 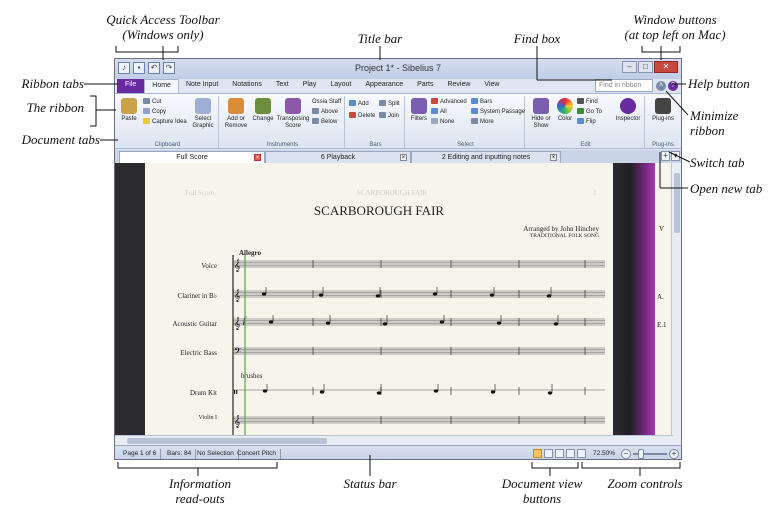 I want to click on cut-button: Cut, so click(x=152, y=102).